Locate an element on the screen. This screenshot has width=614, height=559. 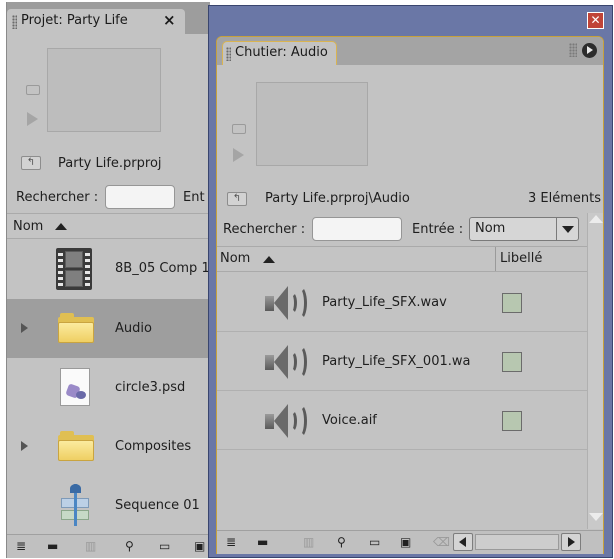
project-bottom-toolbar: ≣ ▬ ▥ ⚲ ▭ ▣ is located at coordinates (108, 546).